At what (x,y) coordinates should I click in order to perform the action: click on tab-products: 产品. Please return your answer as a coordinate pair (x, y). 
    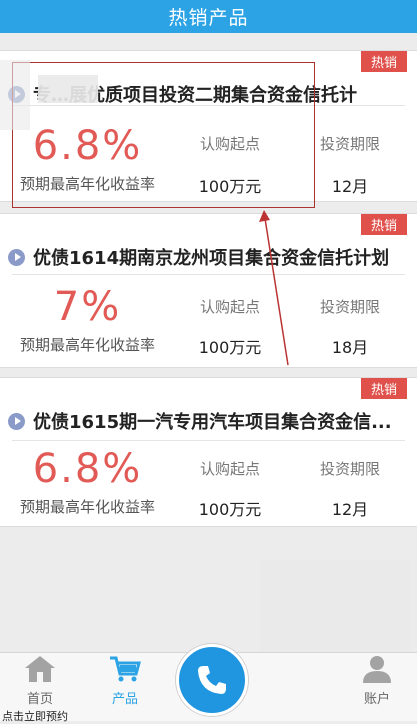
    Looking at the image, I should click on (125, 687).